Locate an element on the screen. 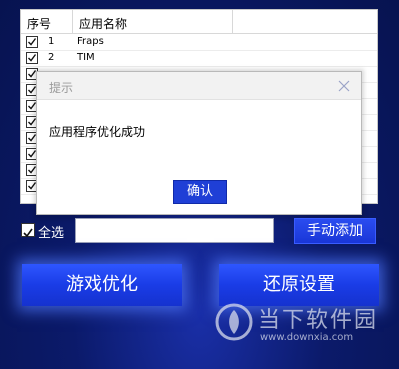 This screenshot has width=399, height=369. row-number: 2 is located at coordinates (51, 57).